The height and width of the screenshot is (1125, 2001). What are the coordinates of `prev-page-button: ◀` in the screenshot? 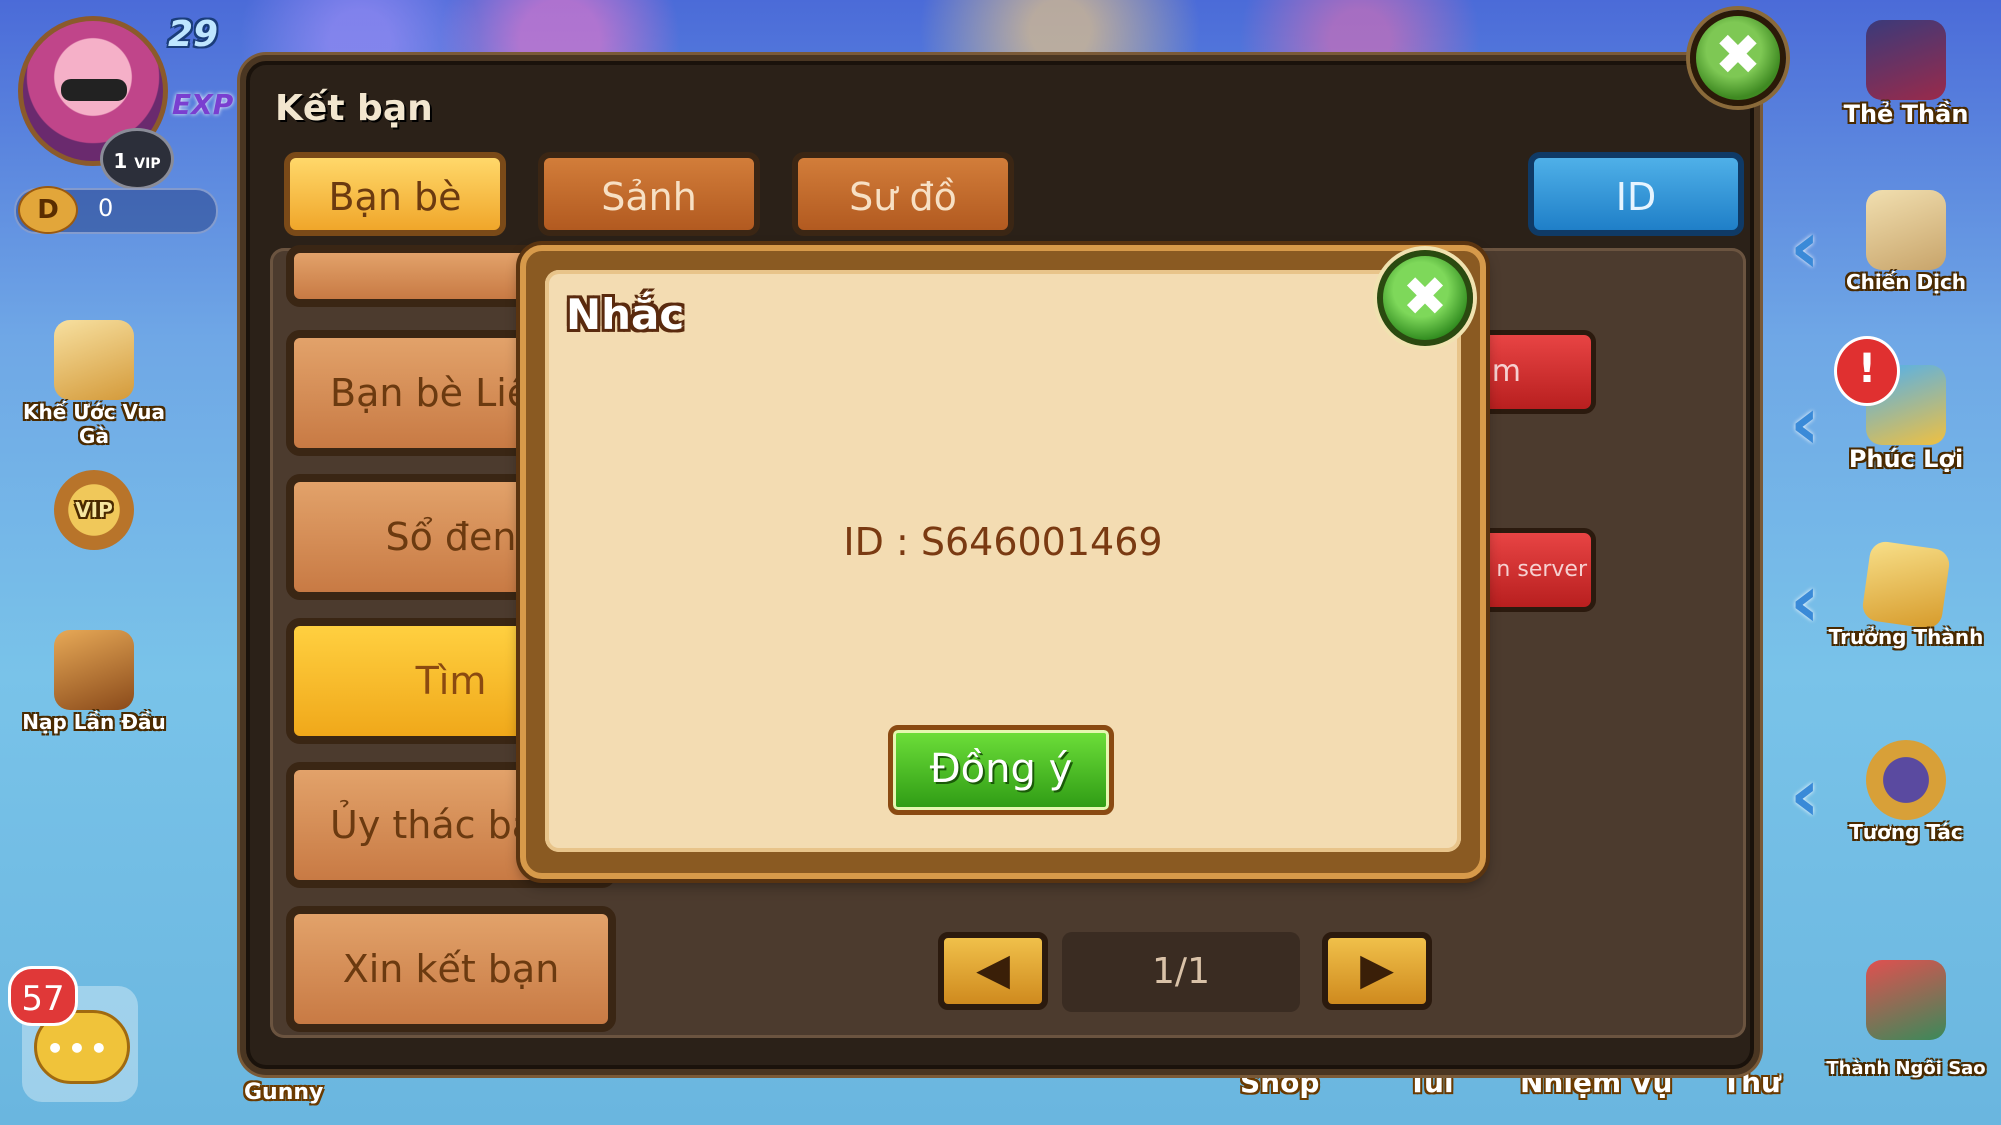 It's located at (993, 971).